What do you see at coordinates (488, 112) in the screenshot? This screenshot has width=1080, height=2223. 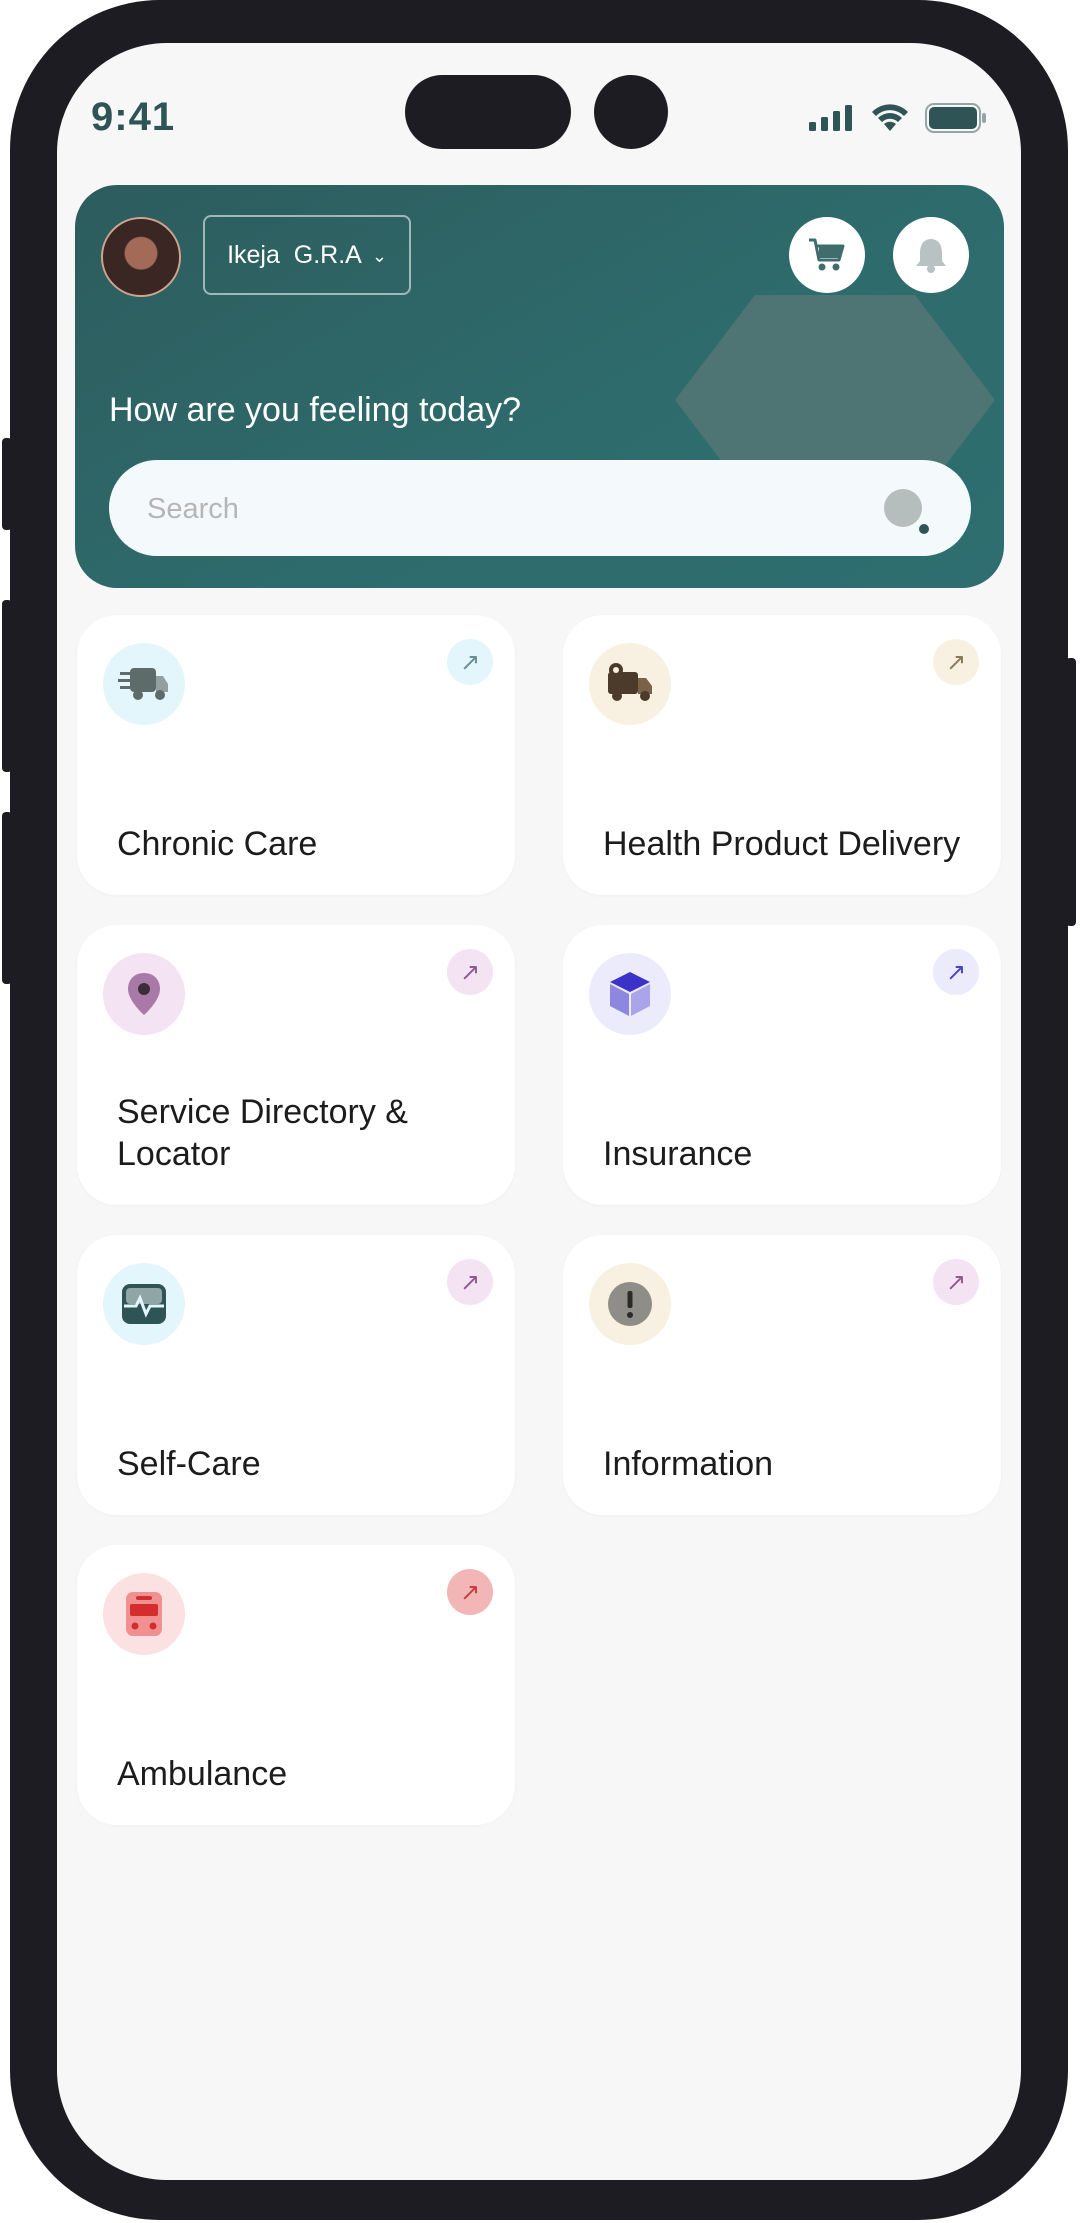 I see `dynamic-island-pill` at bounding box center [488, 112].